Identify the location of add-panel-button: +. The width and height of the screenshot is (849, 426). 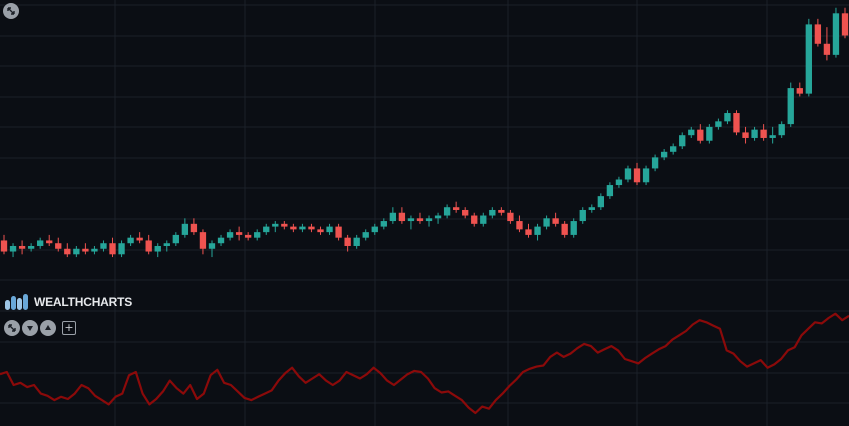
(69, 328).